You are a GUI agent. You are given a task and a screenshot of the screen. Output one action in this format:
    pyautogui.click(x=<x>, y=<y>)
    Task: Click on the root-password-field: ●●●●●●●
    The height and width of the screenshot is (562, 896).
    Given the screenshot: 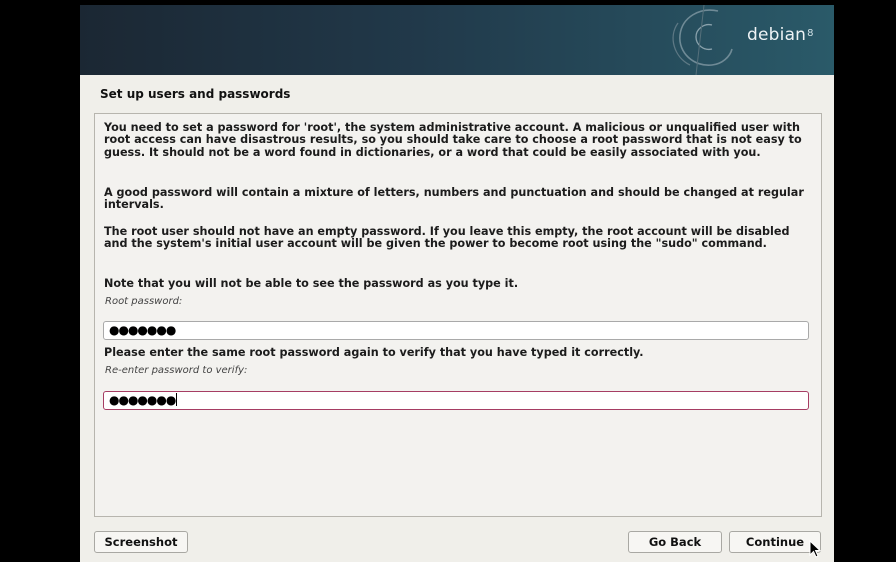 What is the action you would take?
    pyautogui.click(x=456, y=330)
    